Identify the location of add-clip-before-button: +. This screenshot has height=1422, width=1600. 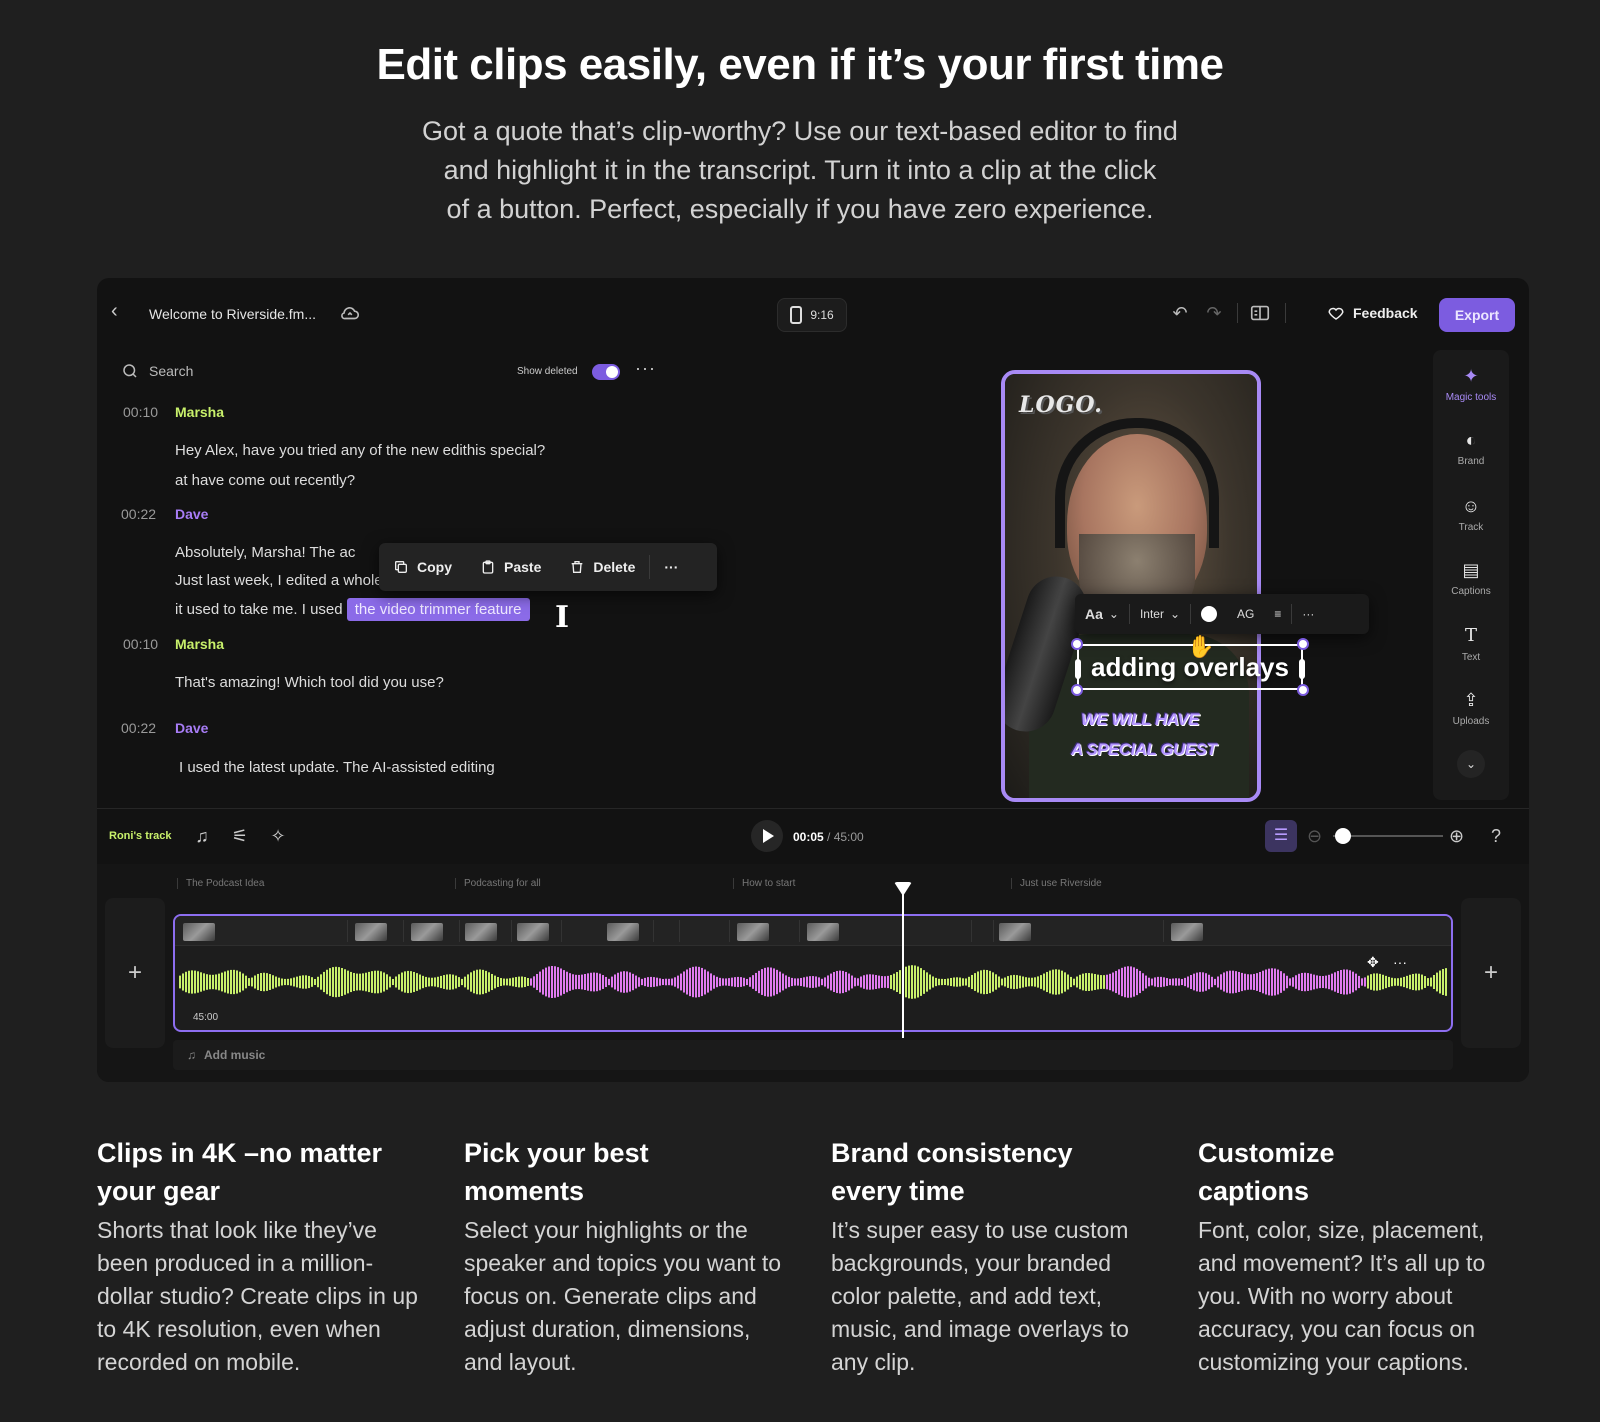
(135, 973).